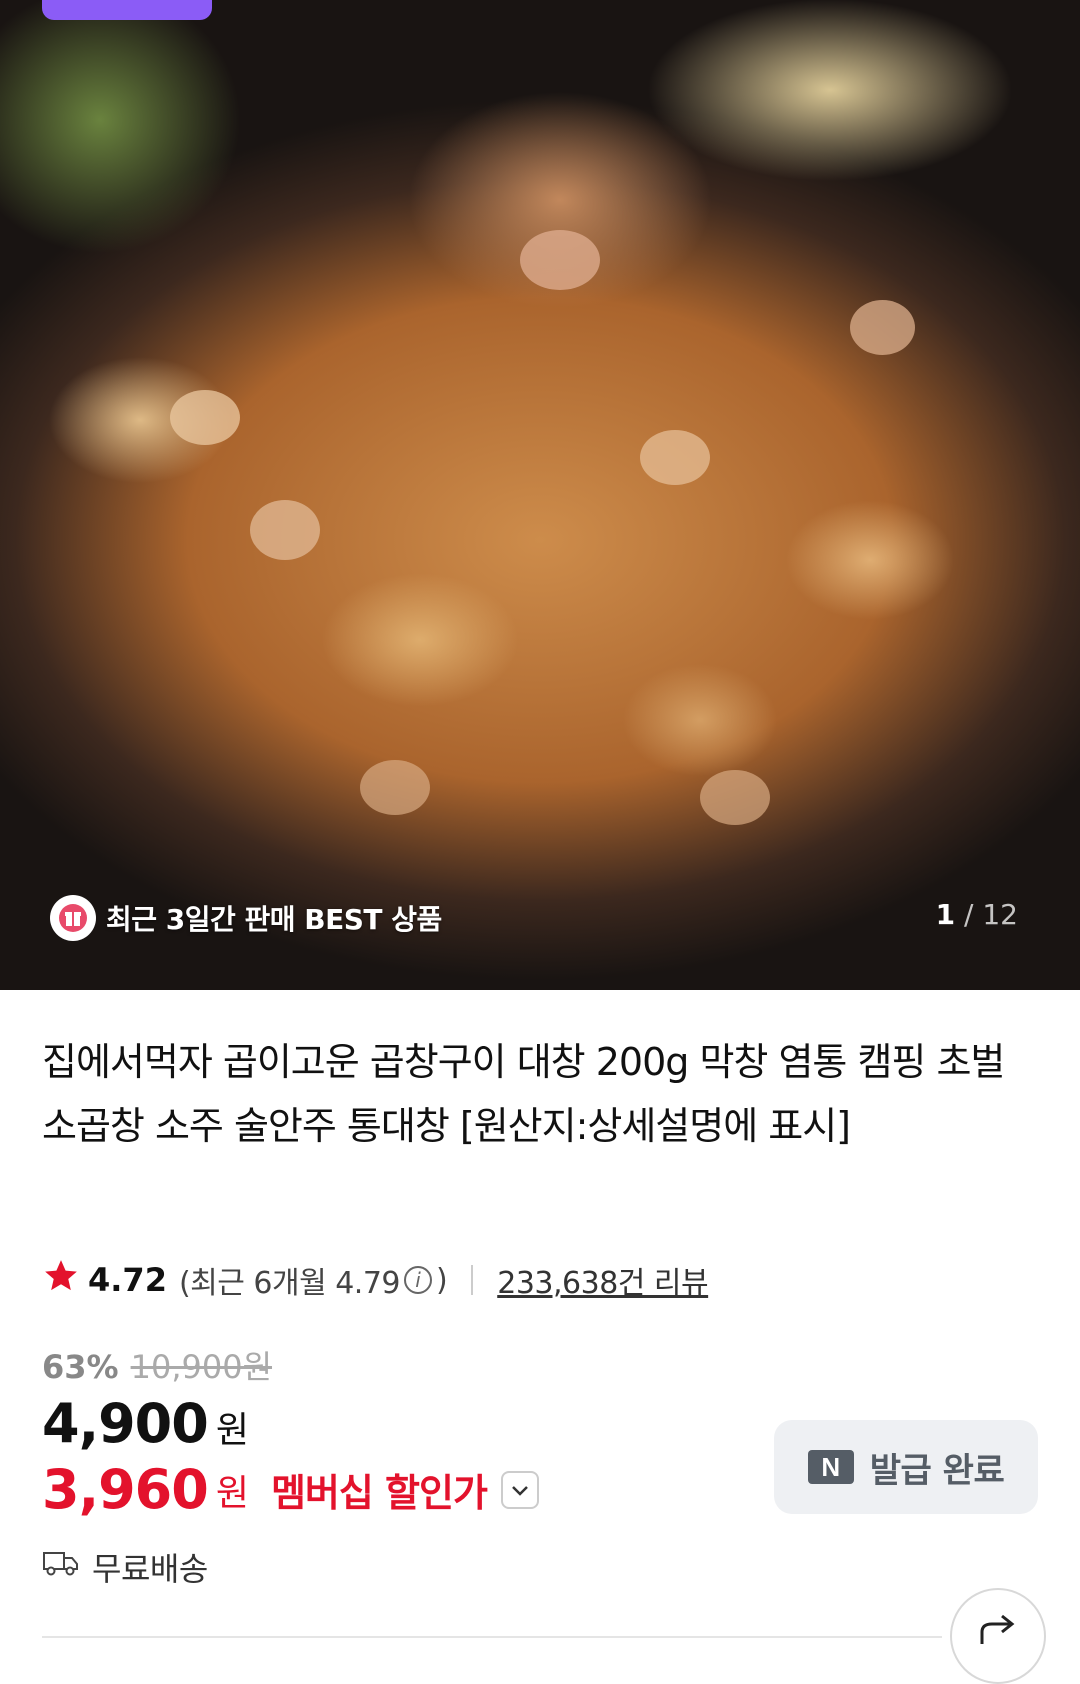 This screenshot has height=1684, width=1080. I want to click on image-tag, so click(127, 10).